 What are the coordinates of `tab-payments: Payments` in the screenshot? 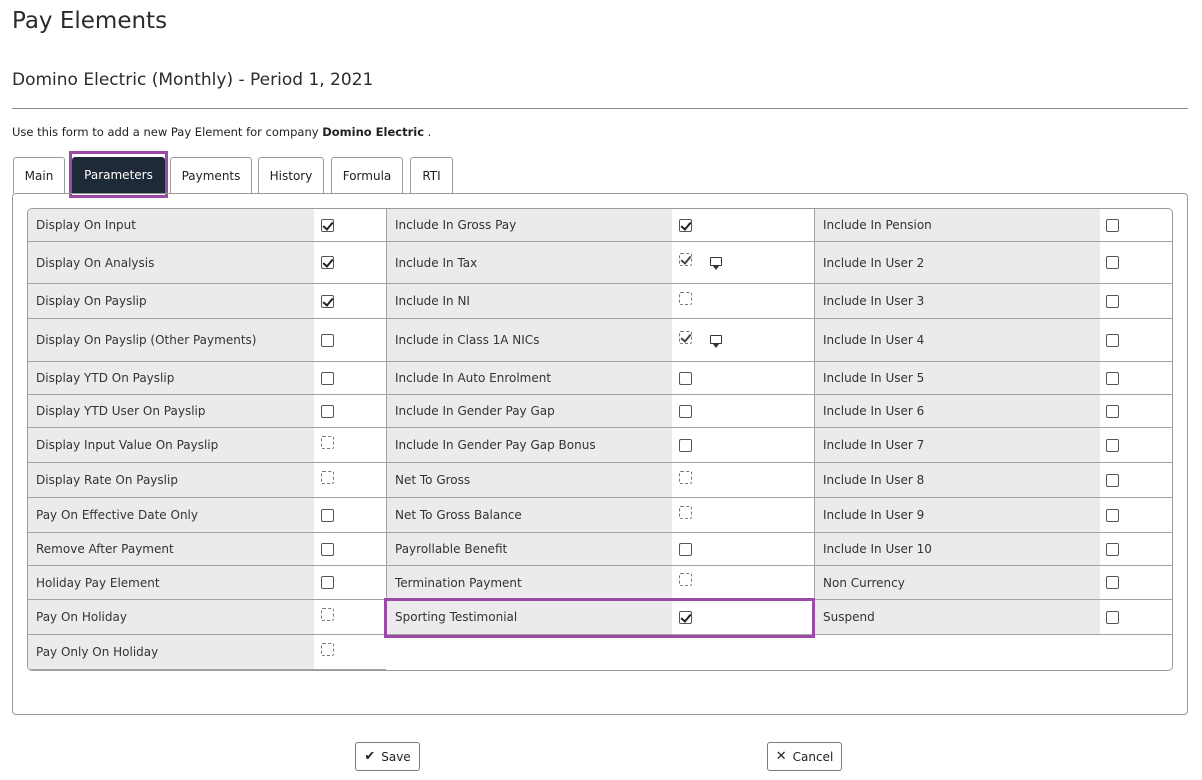 It's located at (211, 175).